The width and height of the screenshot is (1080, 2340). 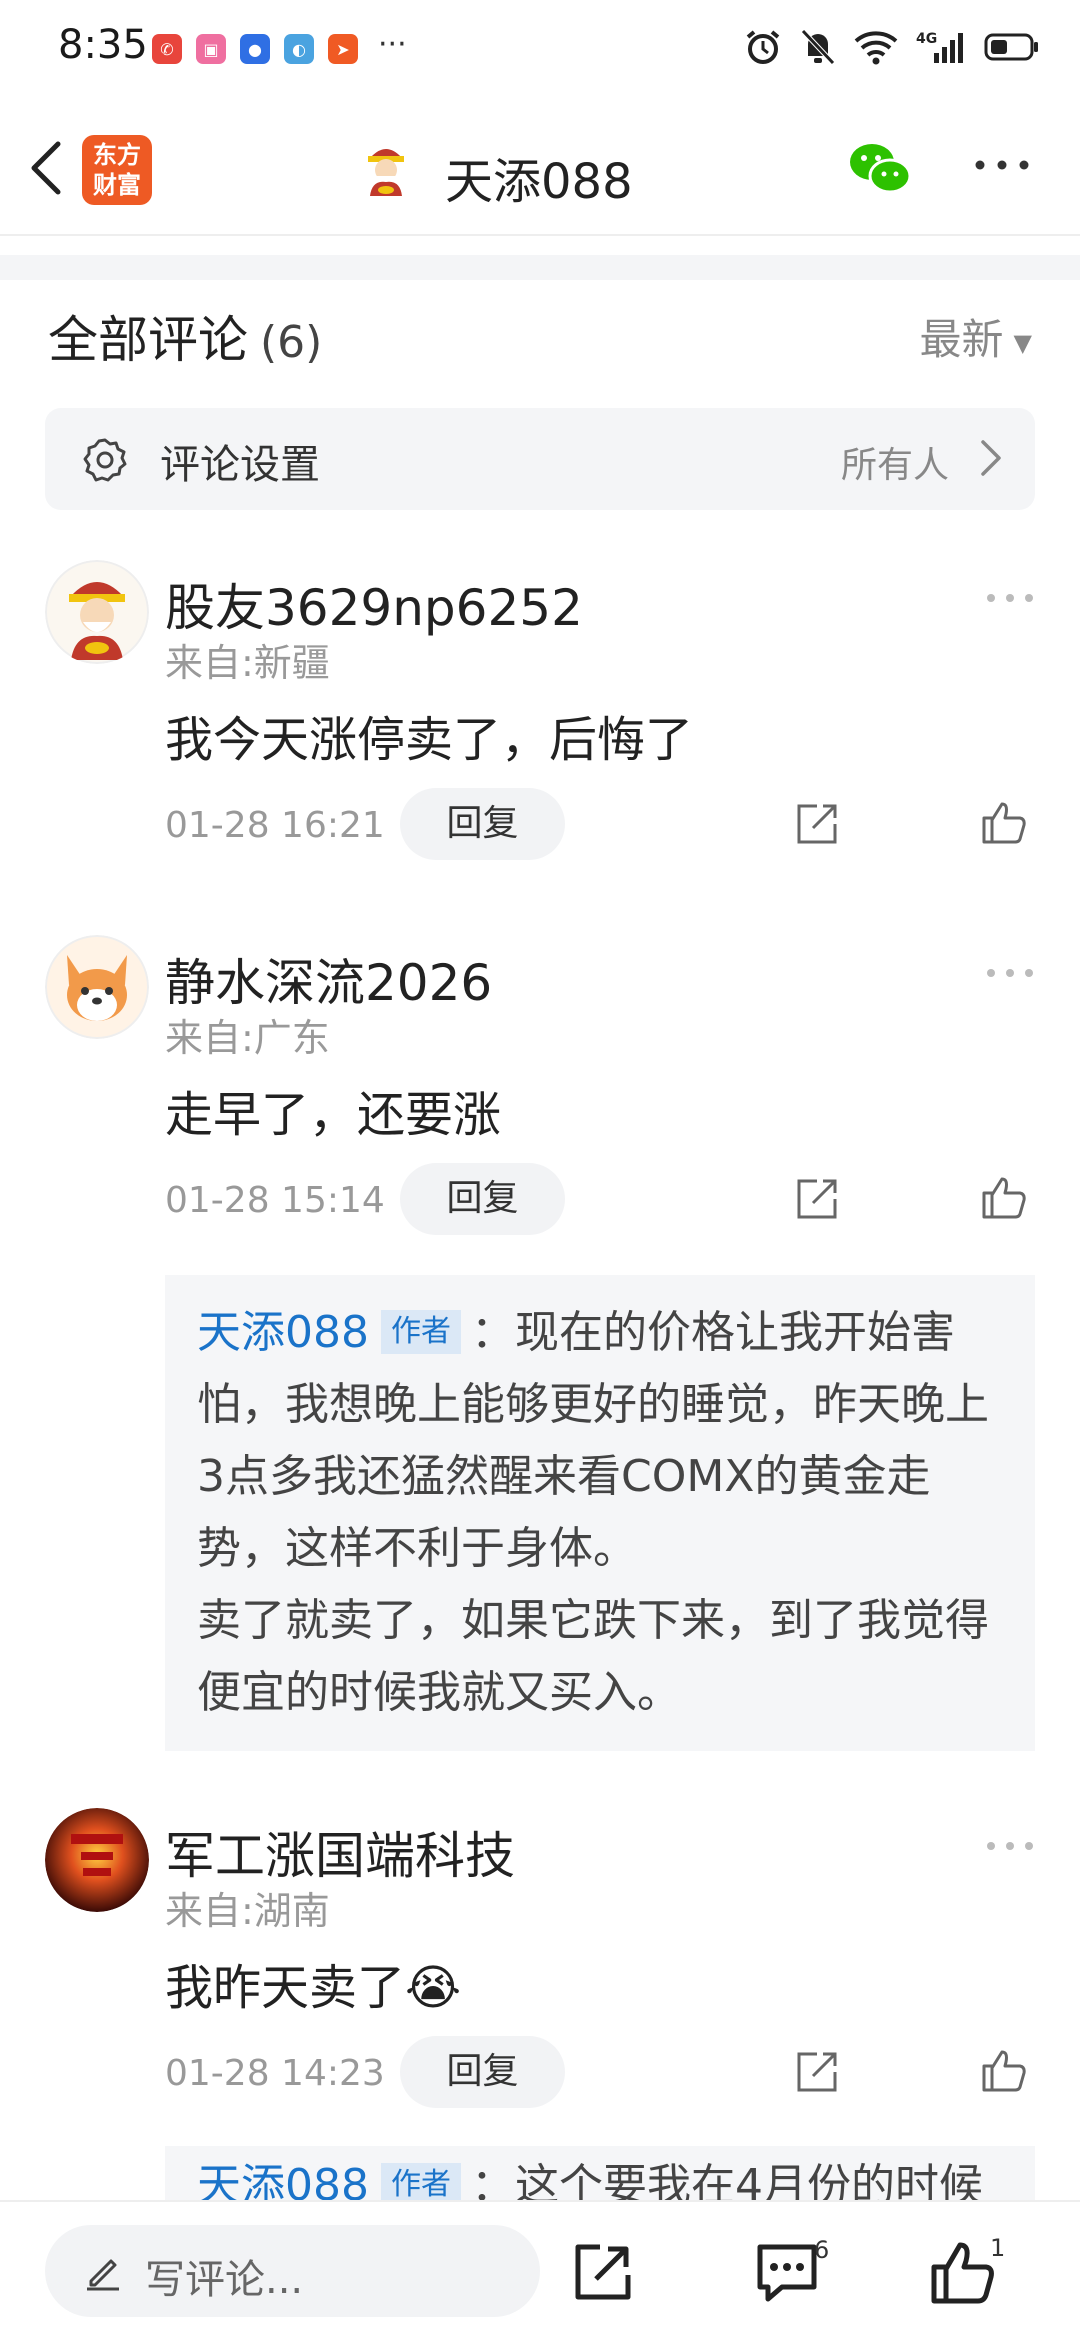 What do you see at coordinates (386, 168) in the screenshot?
I see `author-avatar` at bounding box center [386, 168].